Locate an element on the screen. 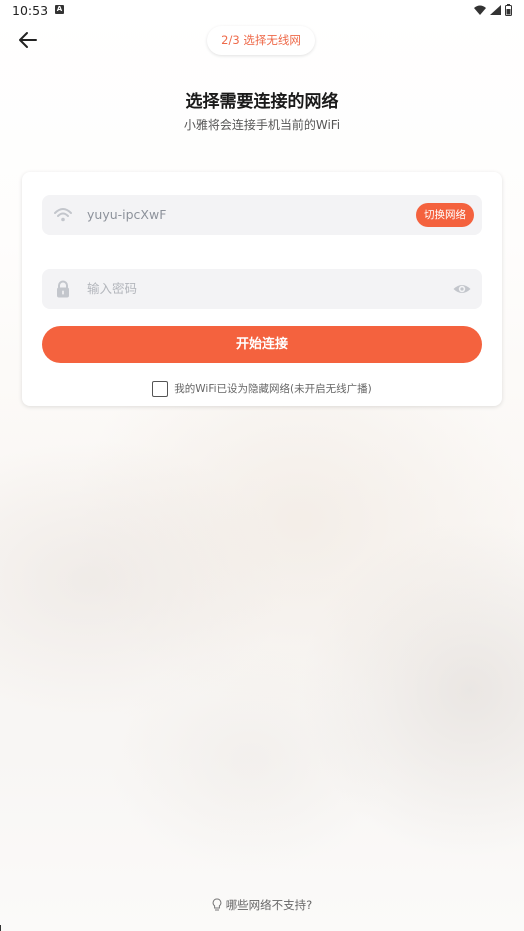 The width and height of the screenshot is (524, 931). switch-network-button: 切换网络 is located at coordinates (445, 215).